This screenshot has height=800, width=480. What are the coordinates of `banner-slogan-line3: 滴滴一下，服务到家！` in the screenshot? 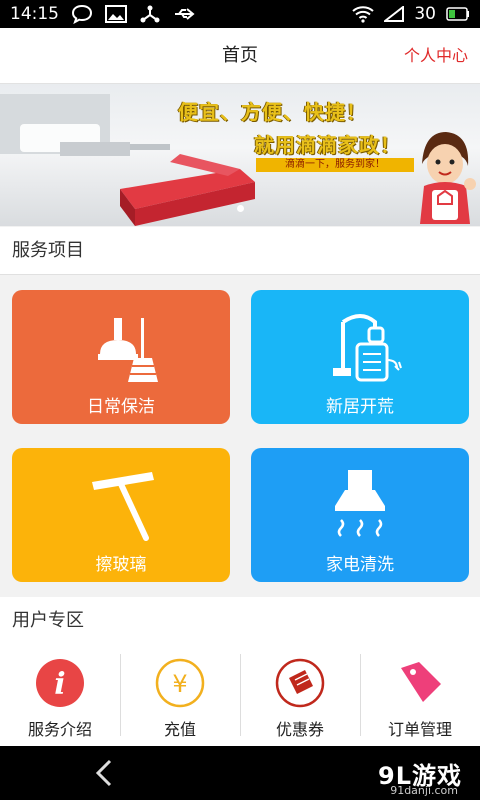 It's located at (335, 165).